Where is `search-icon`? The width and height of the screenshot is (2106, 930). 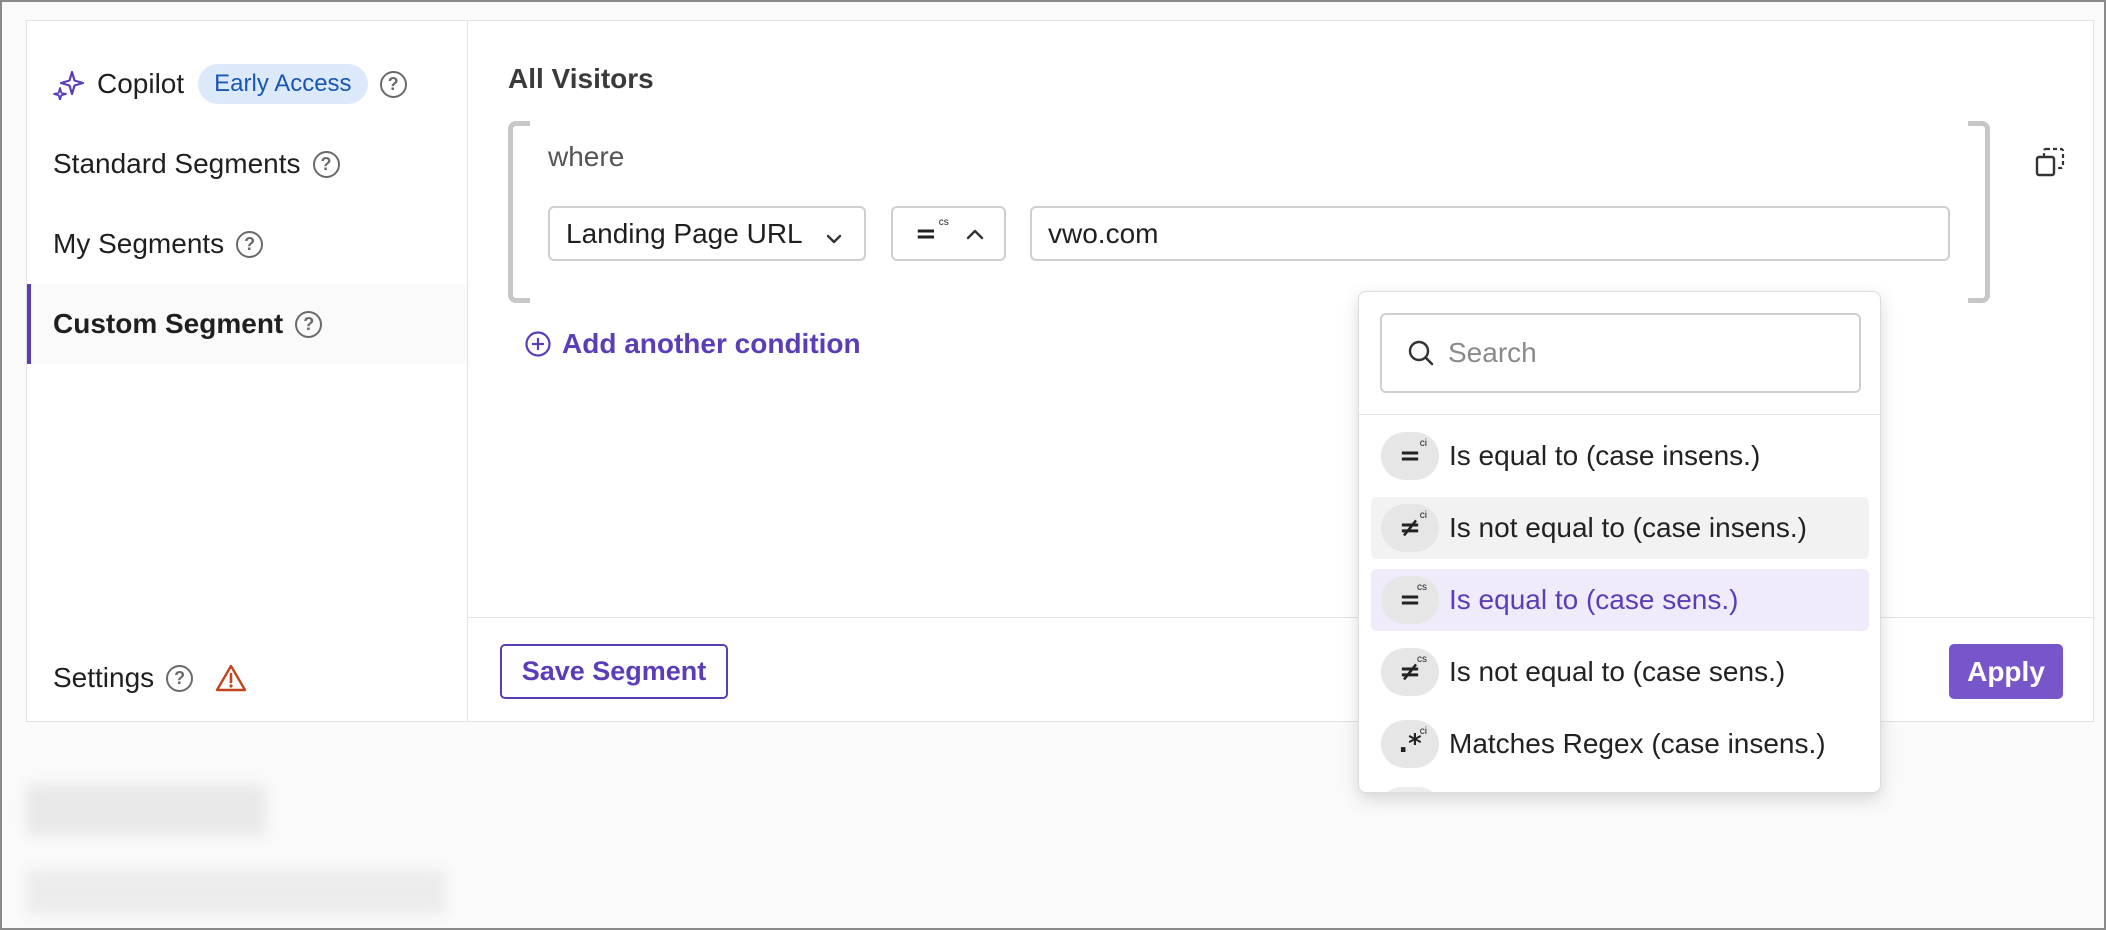
search-icon is located at coordinates (1421, 353).